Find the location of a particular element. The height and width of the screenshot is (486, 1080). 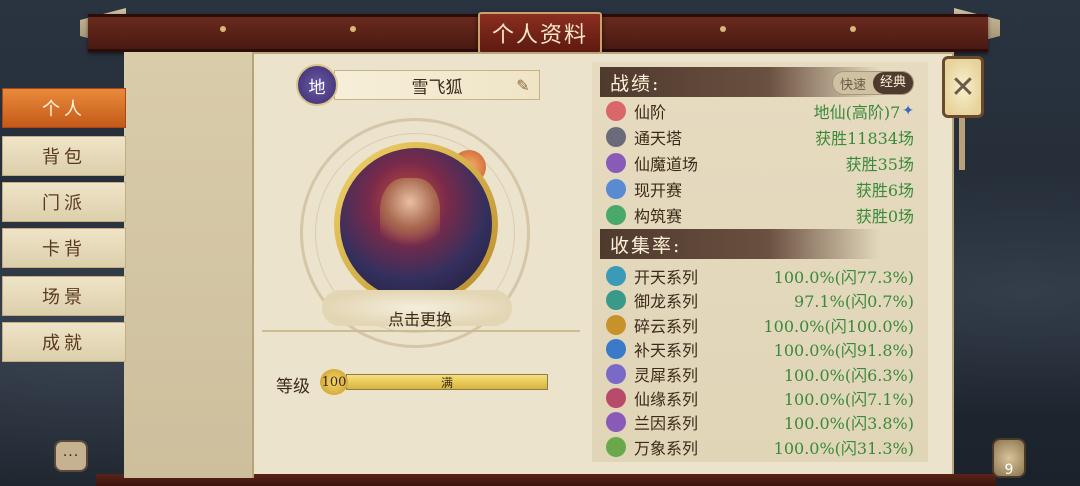

collection-label: 万象系列 is located at coordinates (666, 448).